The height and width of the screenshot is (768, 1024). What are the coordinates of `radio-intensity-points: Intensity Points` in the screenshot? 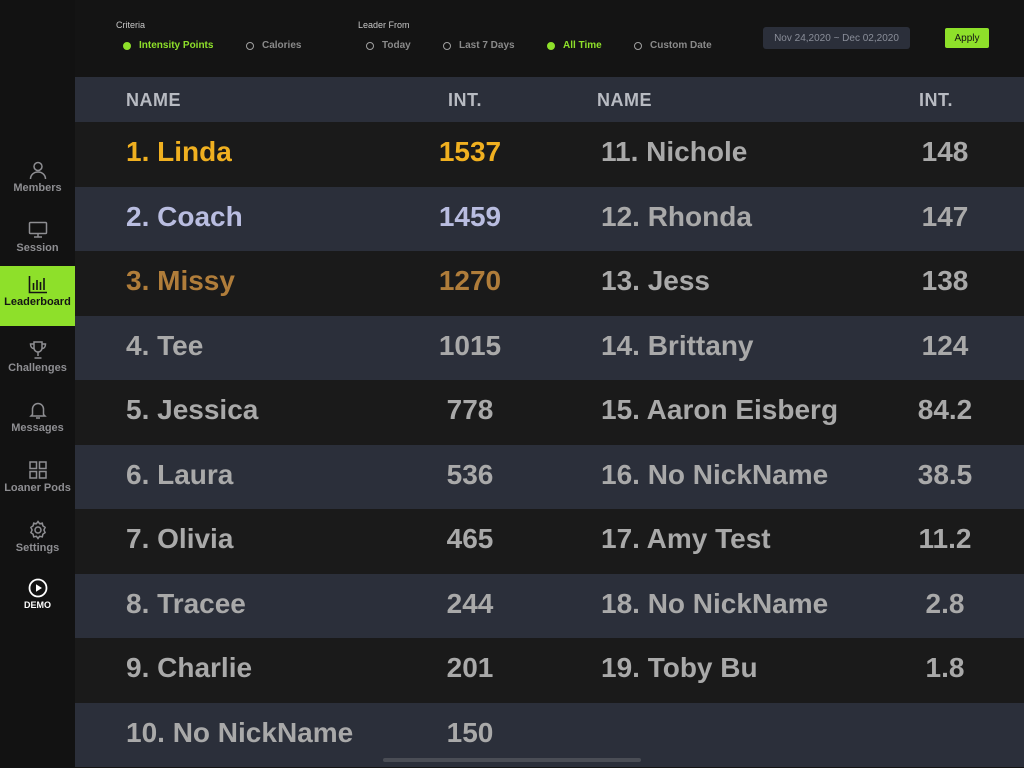 It's located at (168, 45).